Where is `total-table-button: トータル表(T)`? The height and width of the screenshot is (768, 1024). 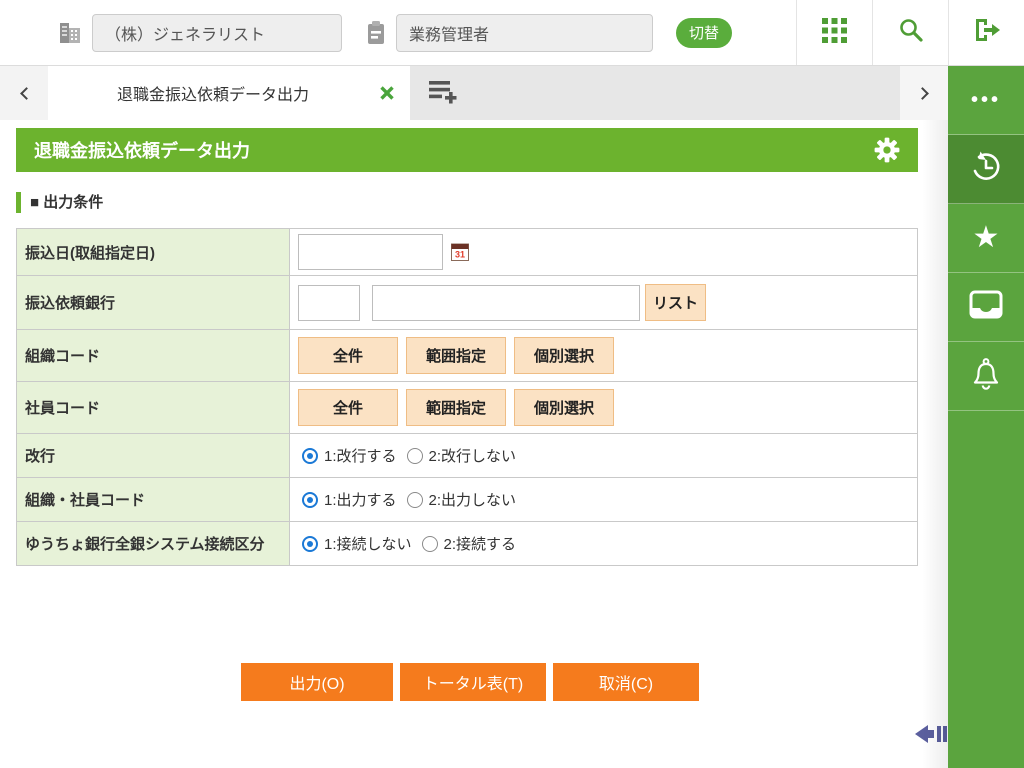 total-table-button: トータル表(T) is located at coordinates (473, 682).